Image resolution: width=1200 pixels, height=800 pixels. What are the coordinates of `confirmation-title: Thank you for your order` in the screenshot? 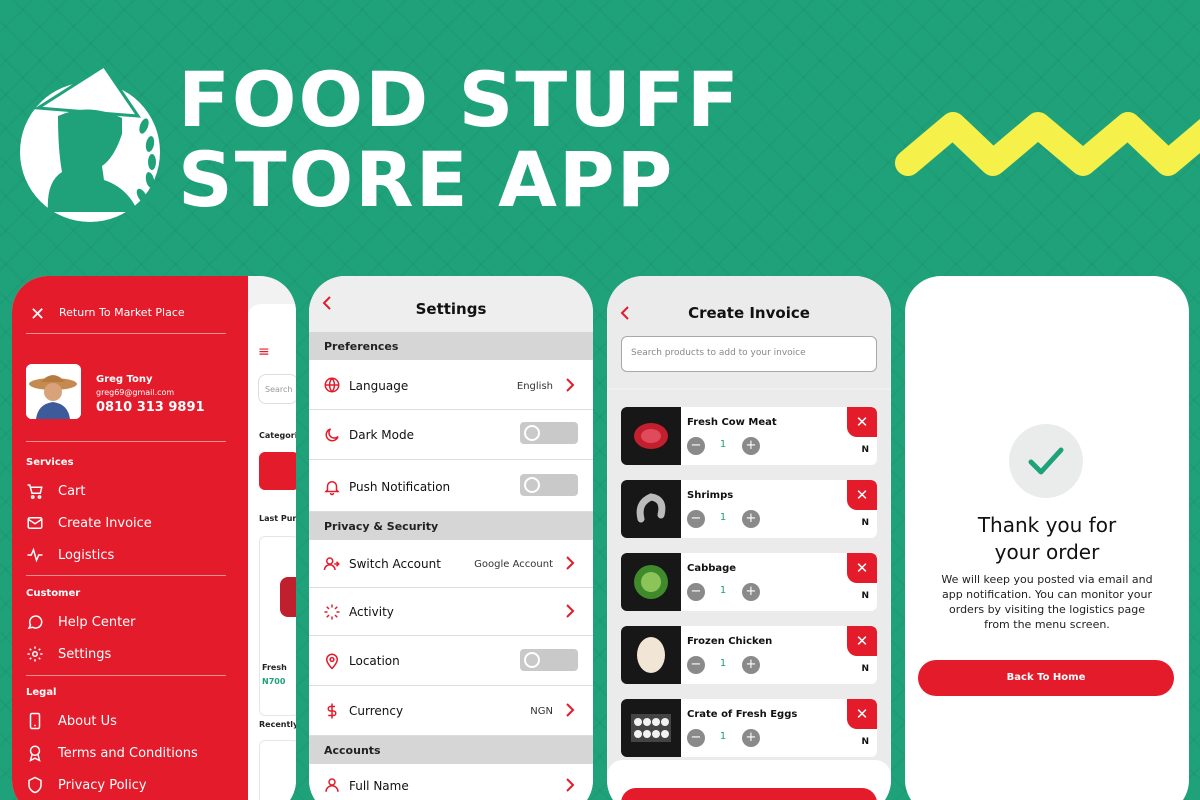 It's located at (1047, 539).